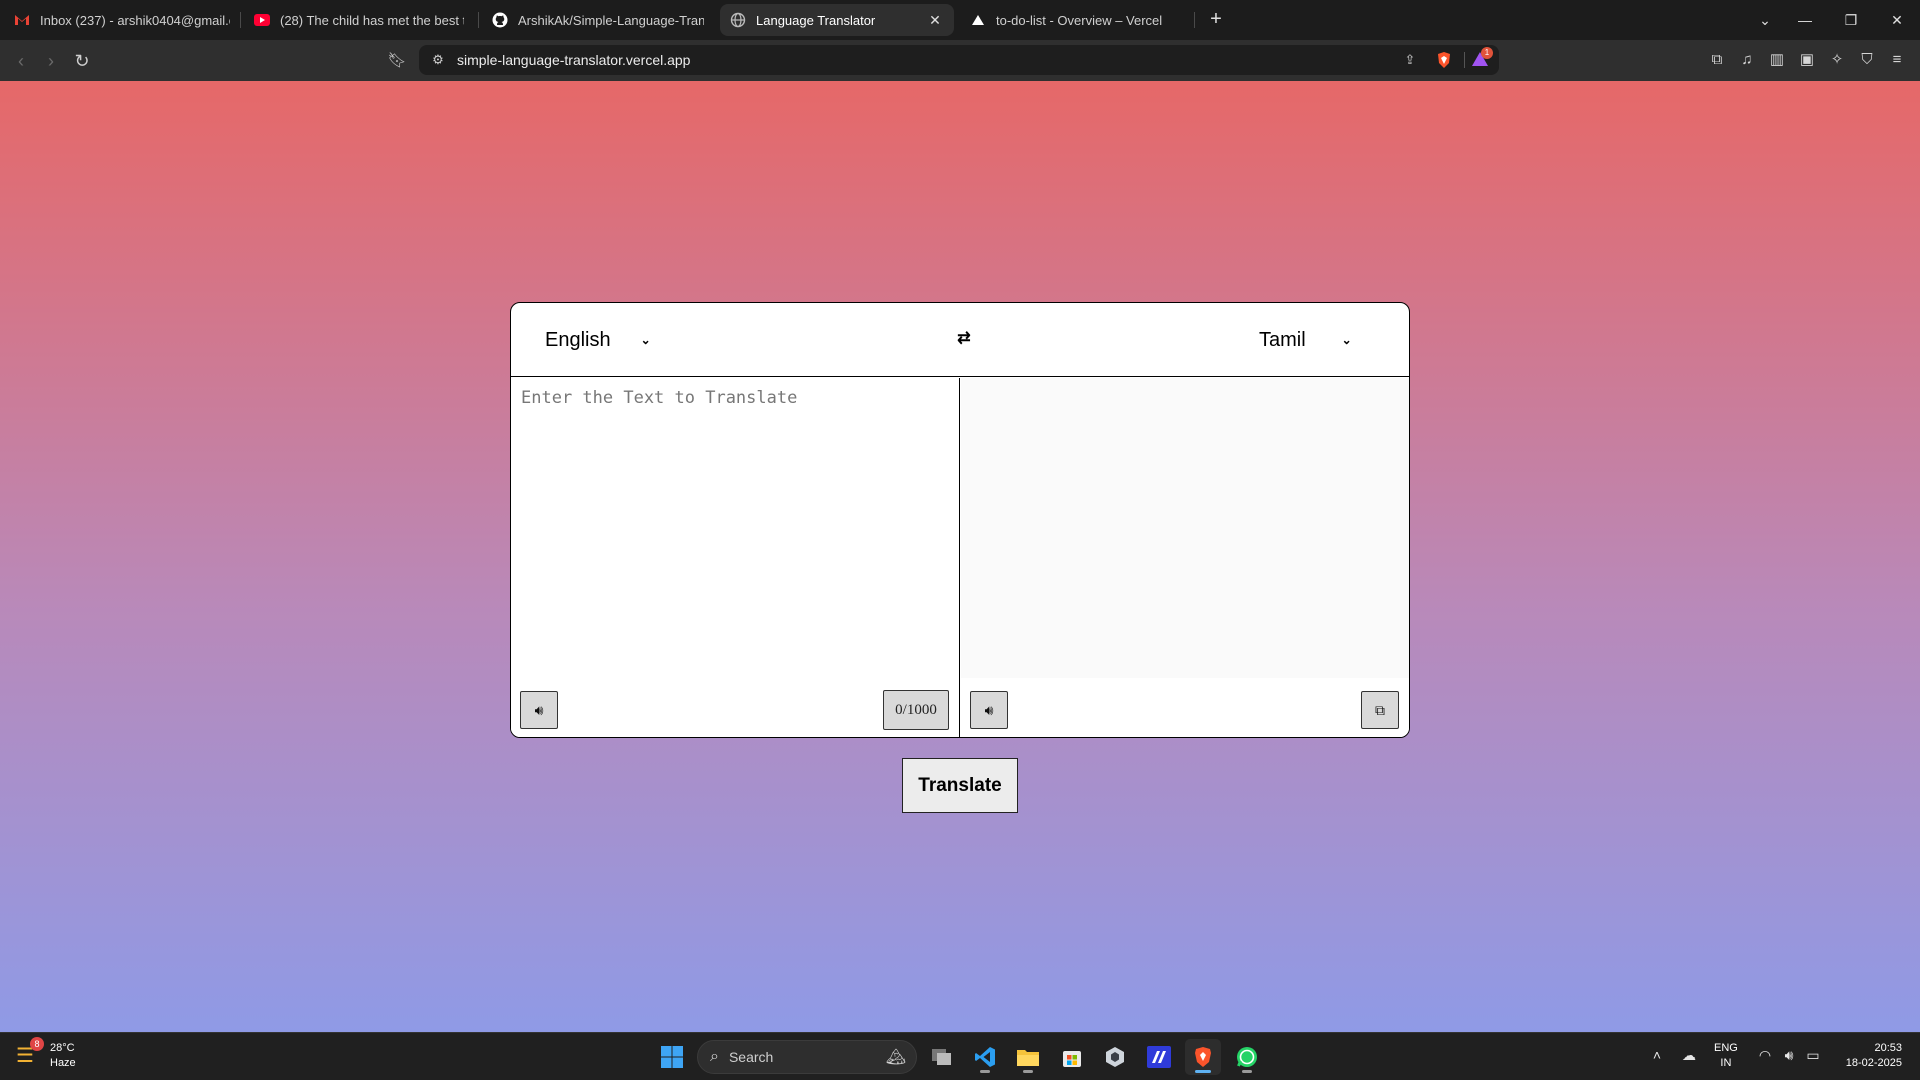  I want to click on translate-button: Translate, so click(960, 785).